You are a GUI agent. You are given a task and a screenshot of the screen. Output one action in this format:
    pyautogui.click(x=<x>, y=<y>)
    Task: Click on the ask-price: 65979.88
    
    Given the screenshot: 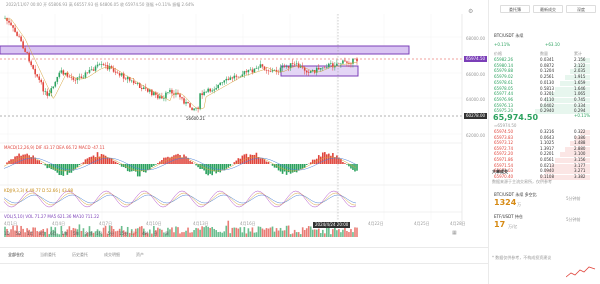 What is the action you would take?
    pyautogui.click(x=503, y=71)
    